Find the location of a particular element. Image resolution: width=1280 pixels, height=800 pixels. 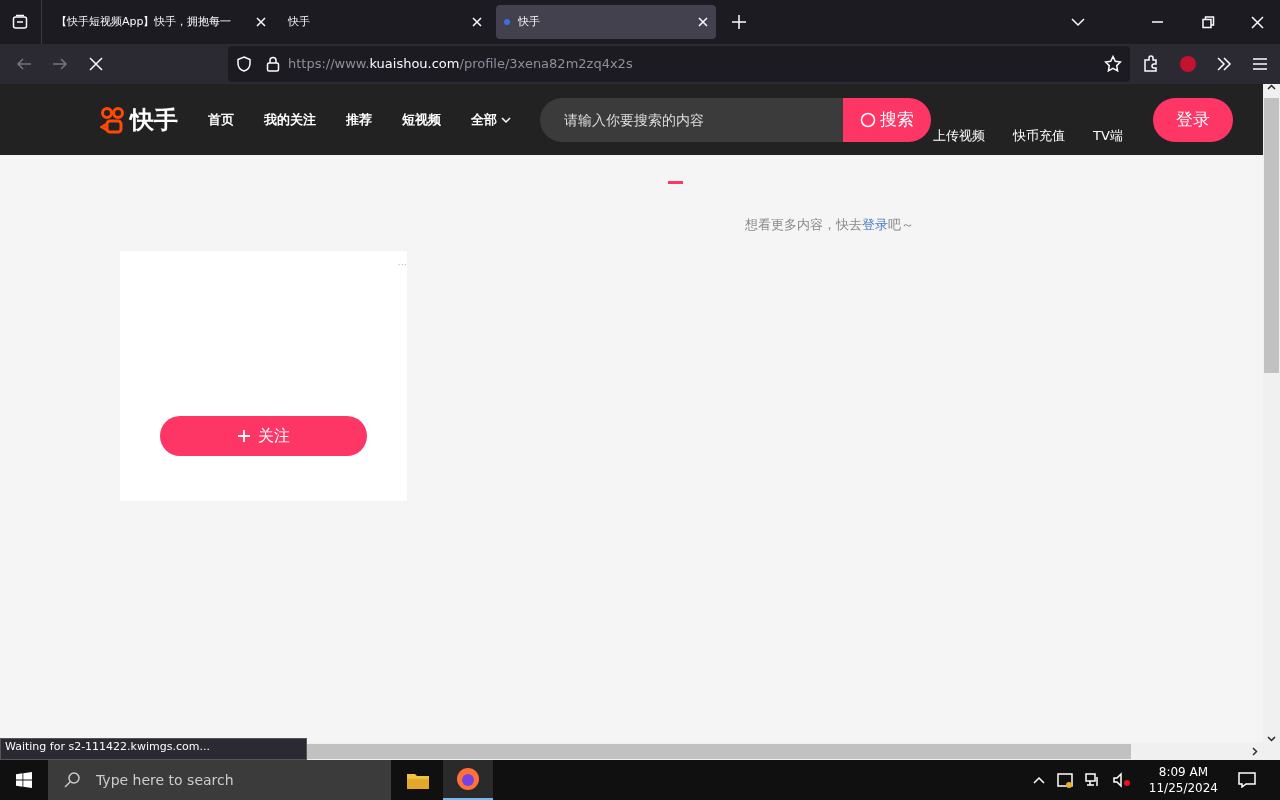

overflow-chevrons-icon is located at coordinates (1224, 64).